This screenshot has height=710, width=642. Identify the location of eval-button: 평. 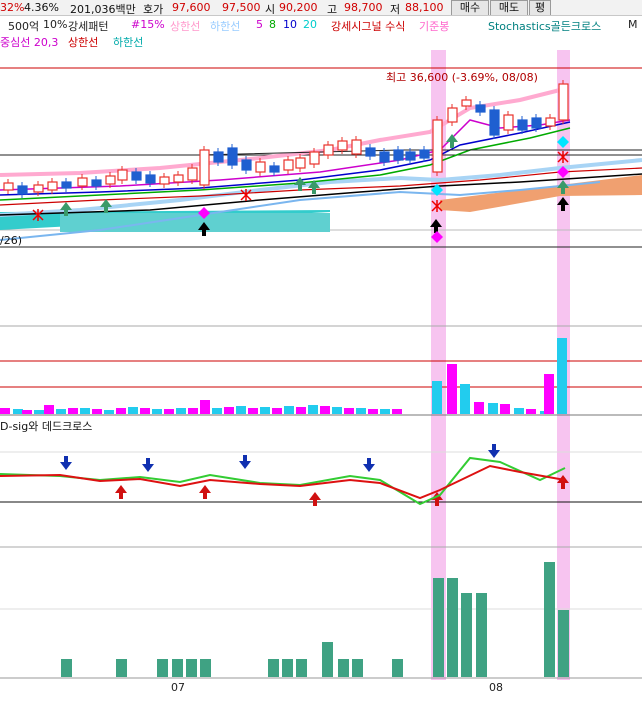
(540, 7).